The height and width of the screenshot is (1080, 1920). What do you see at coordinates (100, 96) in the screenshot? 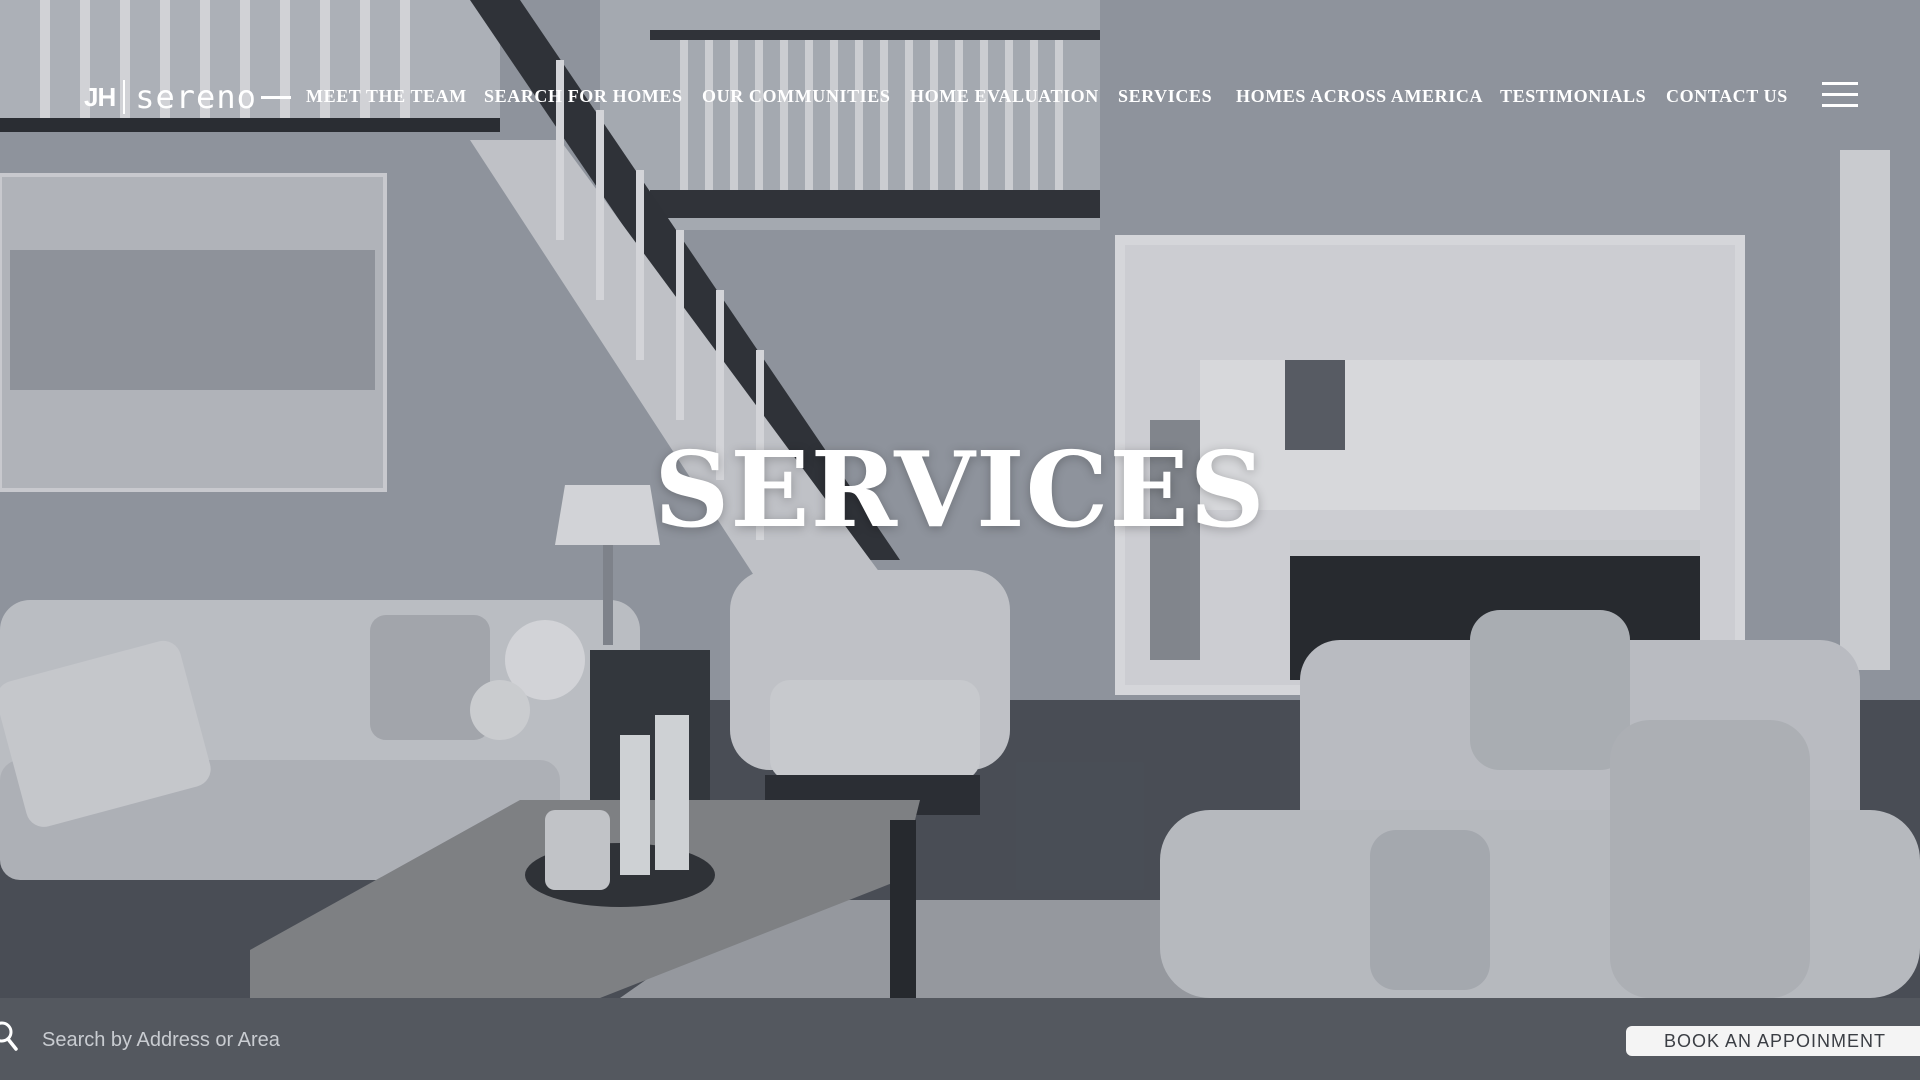
I see `brand-monogram: JH` at bounding box center [100, 96].